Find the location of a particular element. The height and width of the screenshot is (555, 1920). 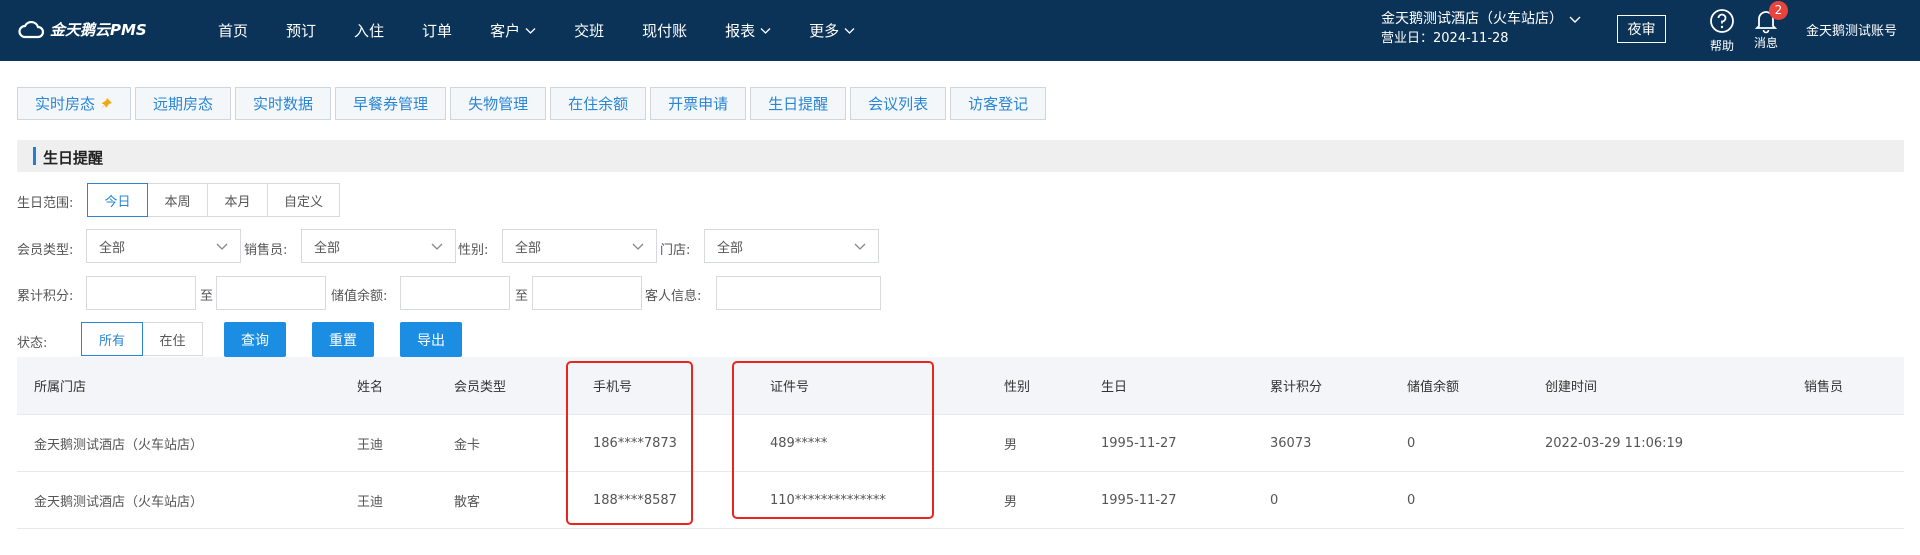

salesperson-value: 全部 is located at coordinates (327, 248).